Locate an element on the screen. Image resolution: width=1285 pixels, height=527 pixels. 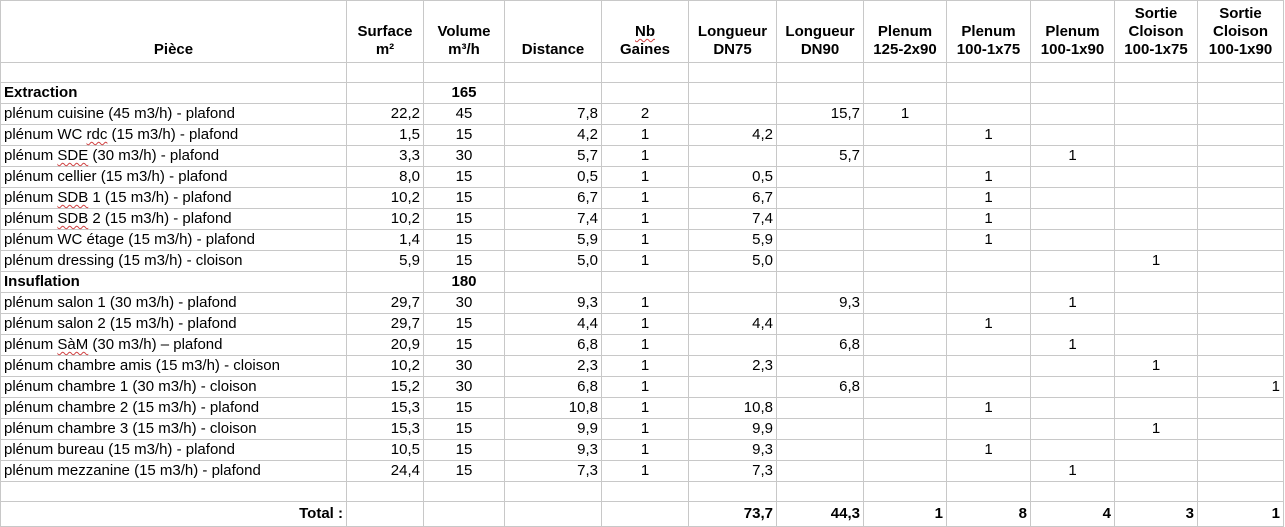
cell-surface: 10,5 is located at coordinates (385, 450).